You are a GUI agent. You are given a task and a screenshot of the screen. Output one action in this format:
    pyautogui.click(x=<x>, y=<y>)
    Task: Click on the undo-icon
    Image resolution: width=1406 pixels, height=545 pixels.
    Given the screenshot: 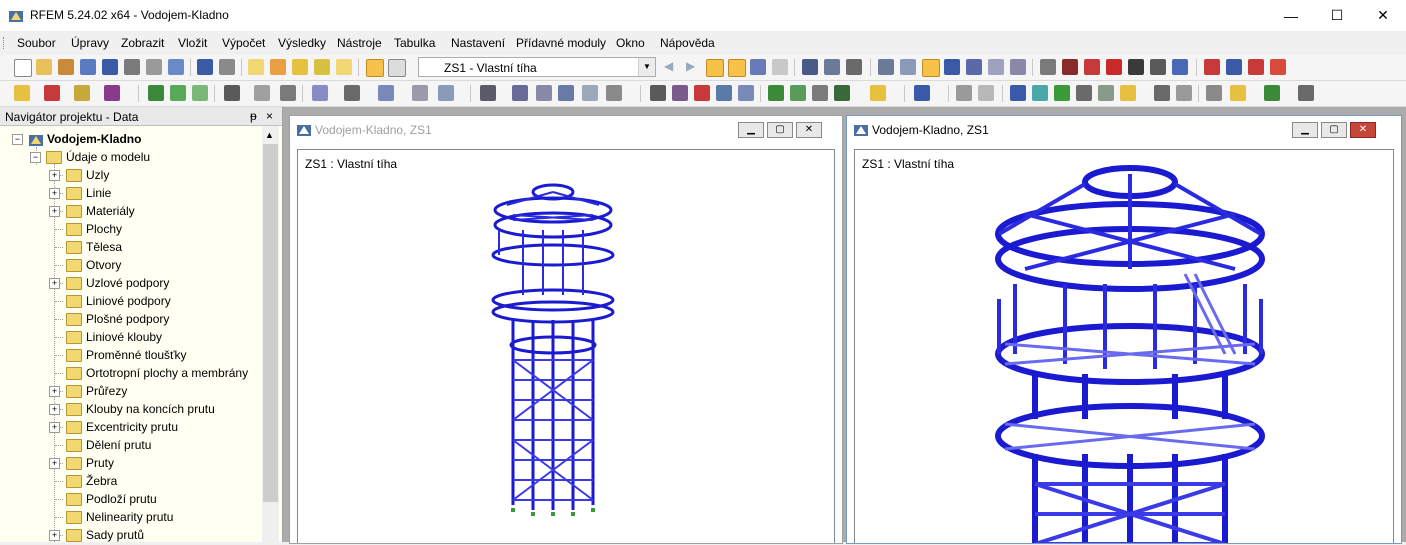 What is the action you would take?
    pyautogui.click(x=205, y=67)
    